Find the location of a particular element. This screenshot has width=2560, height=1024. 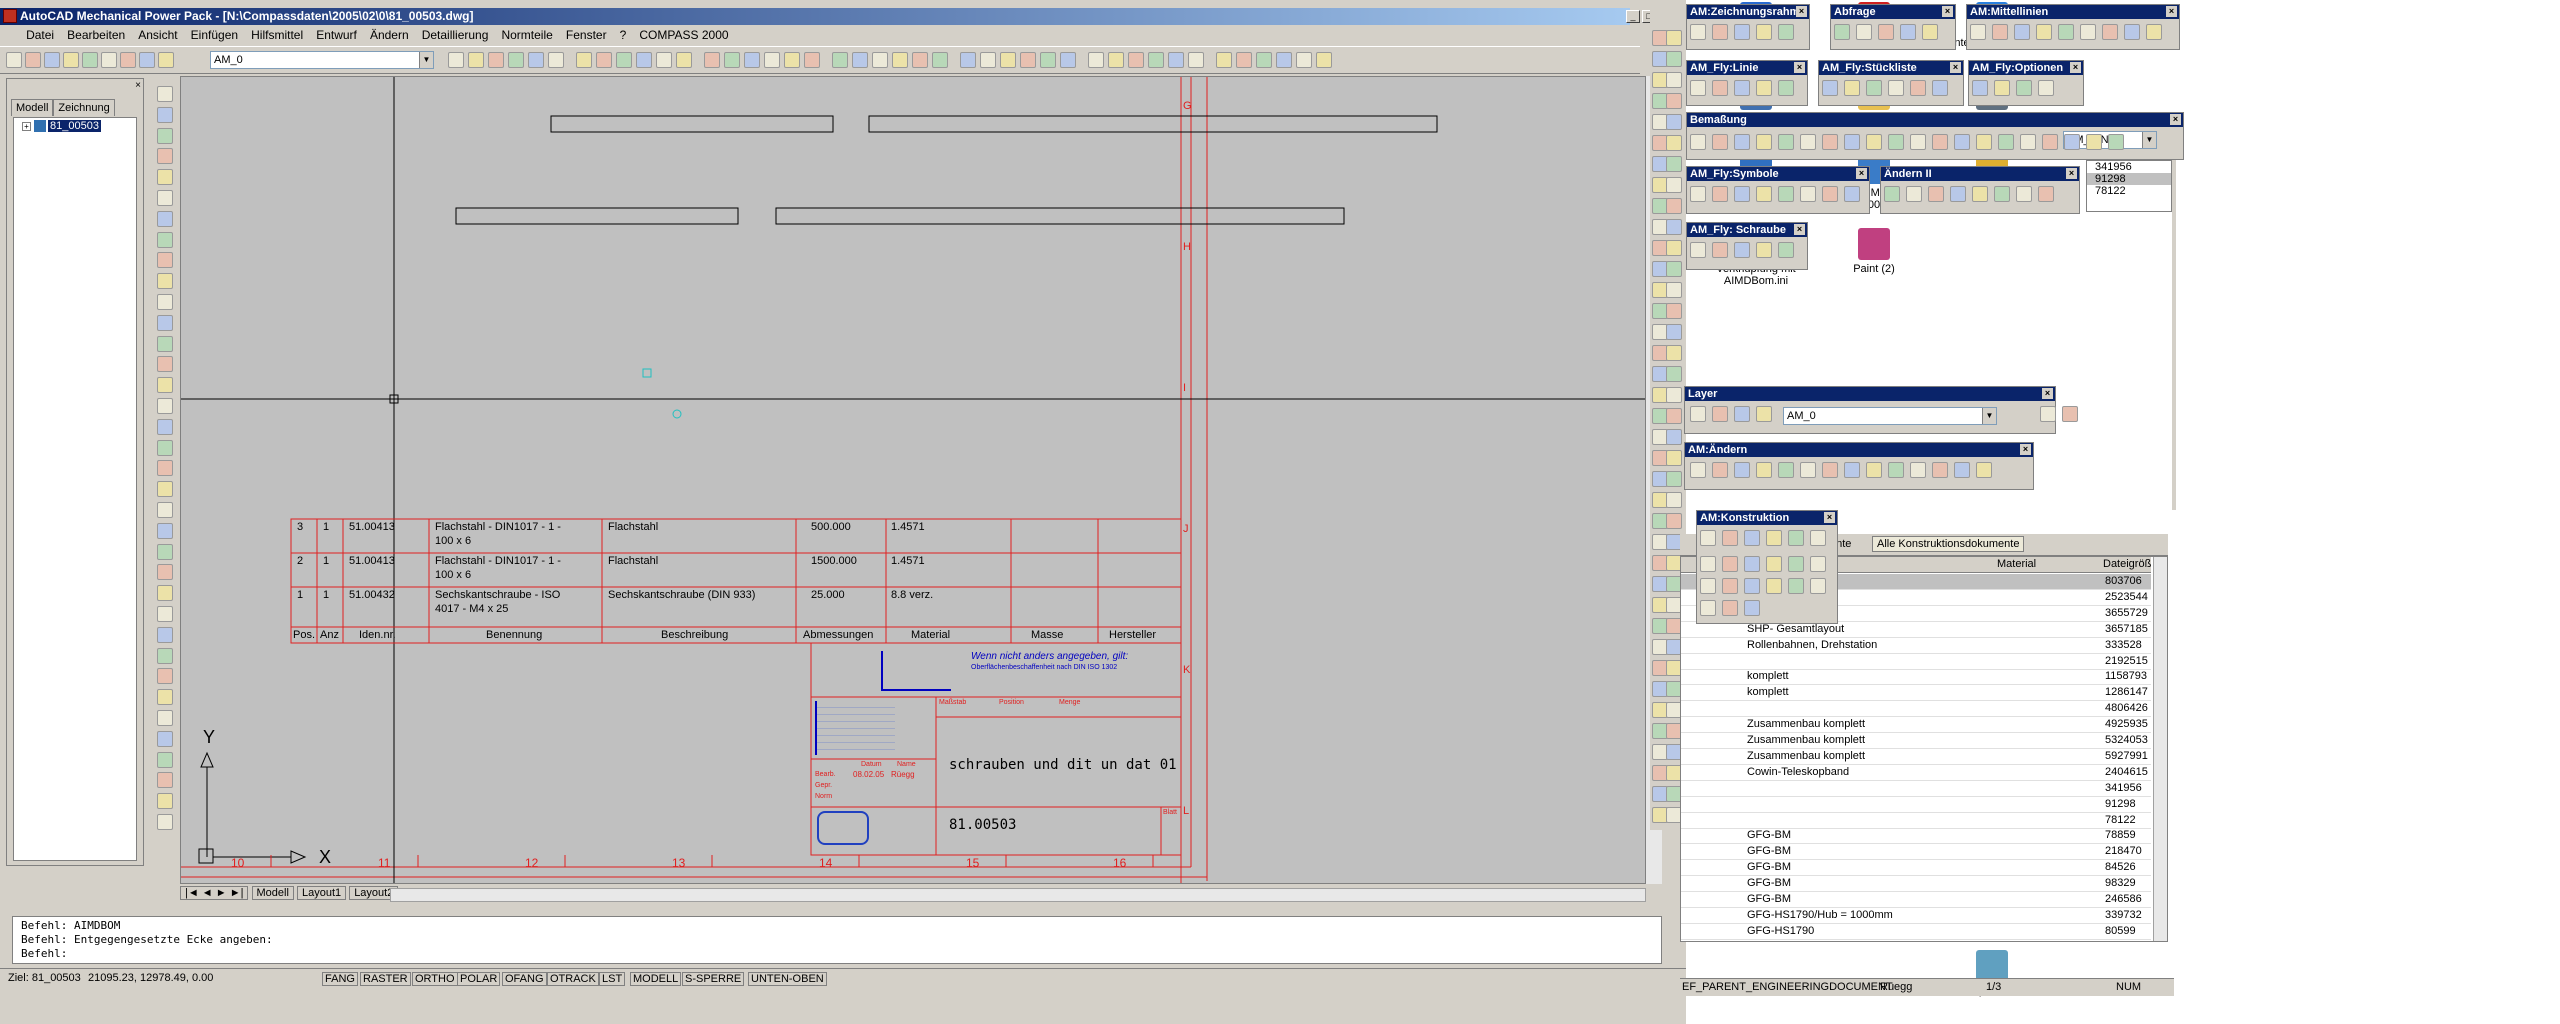

tree-root-item: 81_00503 is located at coordinates (74, 126).